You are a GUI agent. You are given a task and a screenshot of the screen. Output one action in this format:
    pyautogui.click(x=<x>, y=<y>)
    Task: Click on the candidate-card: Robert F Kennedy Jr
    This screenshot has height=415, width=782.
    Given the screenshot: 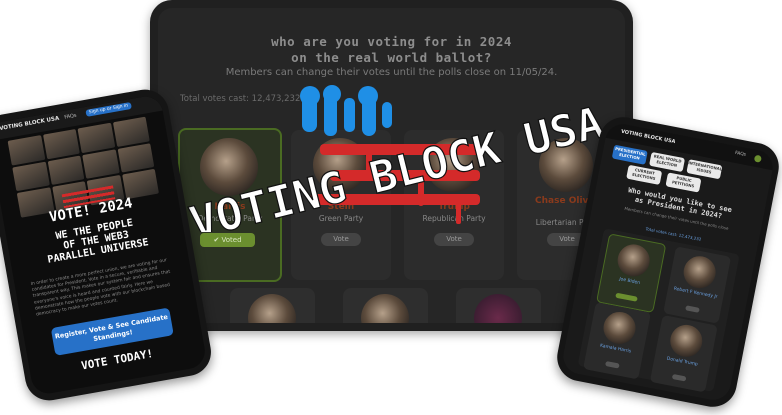 What is the action you would take?
    pyautogui.click(x=697, y=285)
    